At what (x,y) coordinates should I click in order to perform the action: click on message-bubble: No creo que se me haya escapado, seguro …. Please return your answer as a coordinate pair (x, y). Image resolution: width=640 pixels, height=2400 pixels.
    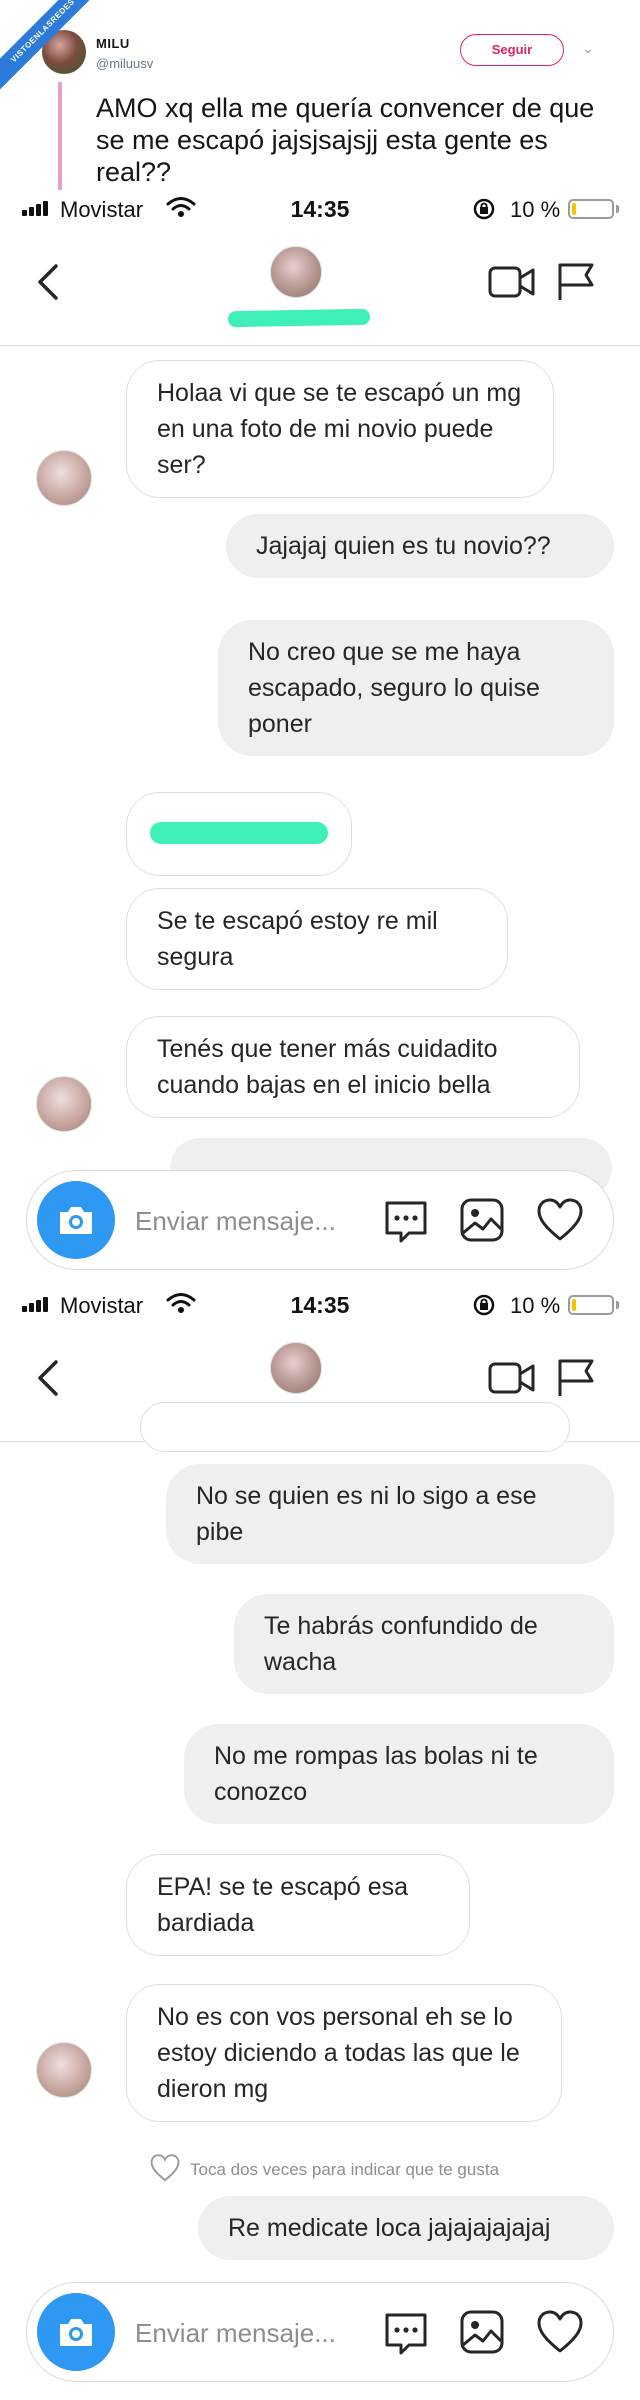
    Looking at the image, I should click on (416, 688).